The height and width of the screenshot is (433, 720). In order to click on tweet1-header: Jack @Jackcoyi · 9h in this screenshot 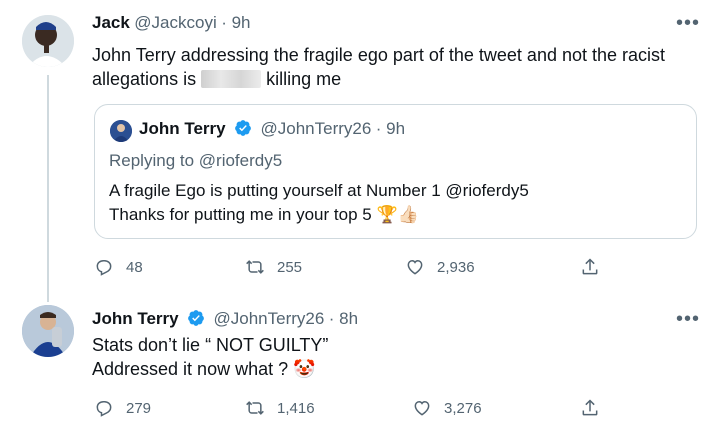, I will do `click(171, 23)`.